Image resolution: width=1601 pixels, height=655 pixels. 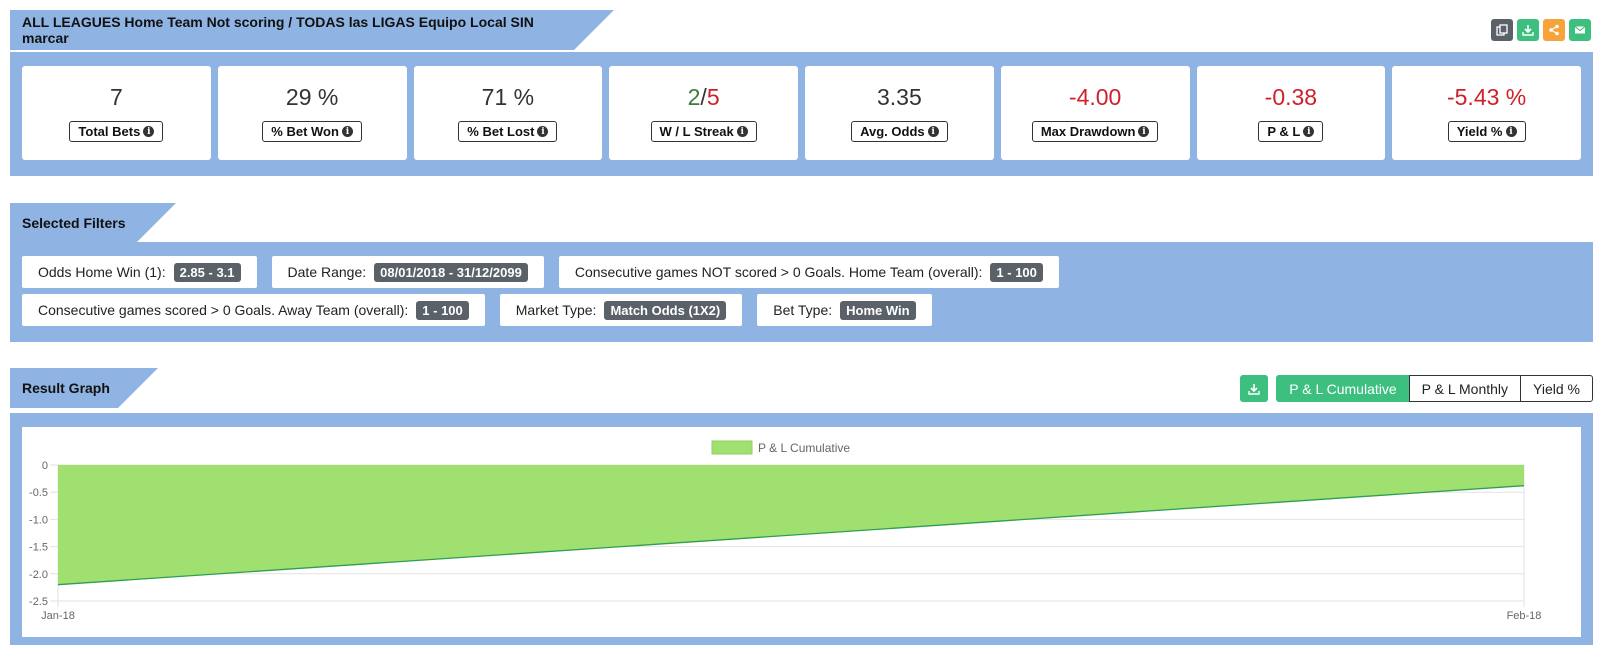 What do you see at coordinates (45, 466) in the screenshot?
I see `y-tick-label: 0` at bounding box center [45, 466].